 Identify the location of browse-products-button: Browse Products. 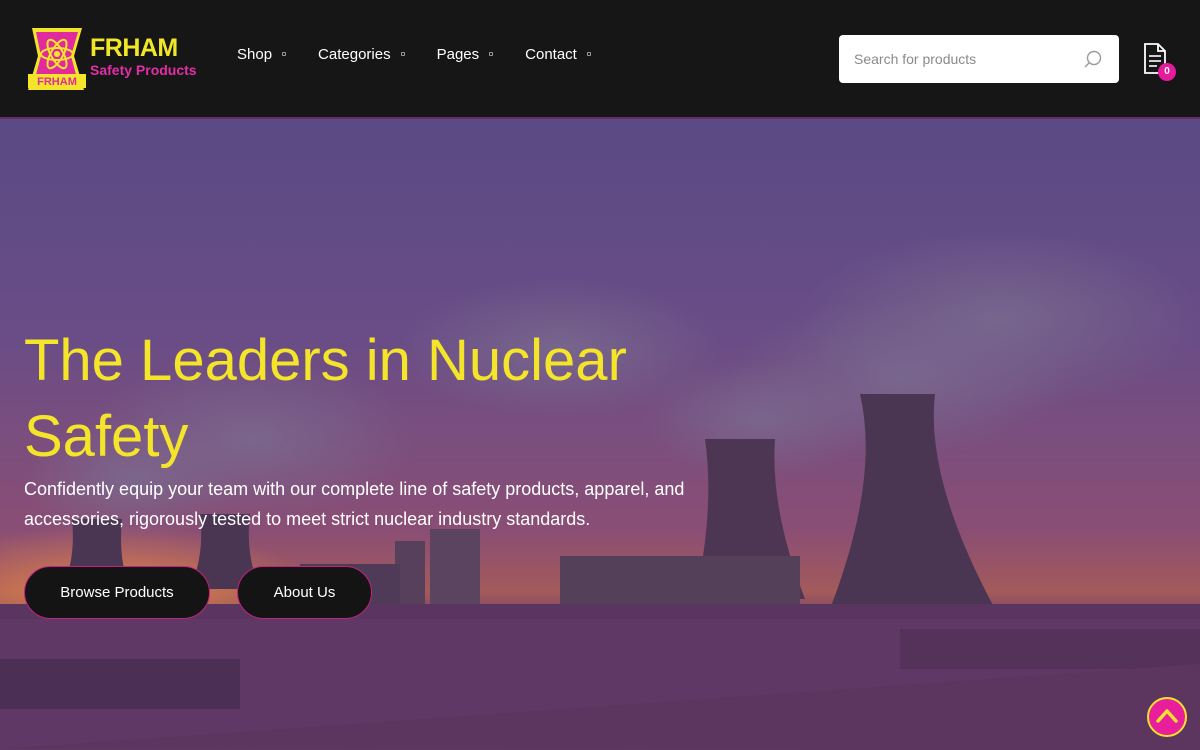
(117, 592).